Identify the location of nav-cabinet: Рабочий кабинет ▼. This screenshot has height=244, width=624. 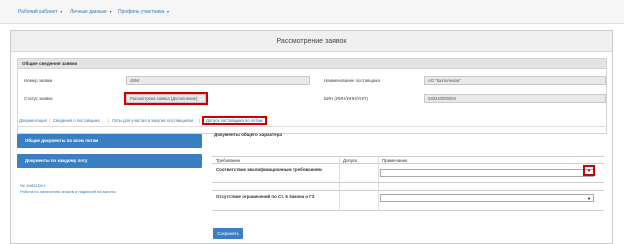
(40, 12).